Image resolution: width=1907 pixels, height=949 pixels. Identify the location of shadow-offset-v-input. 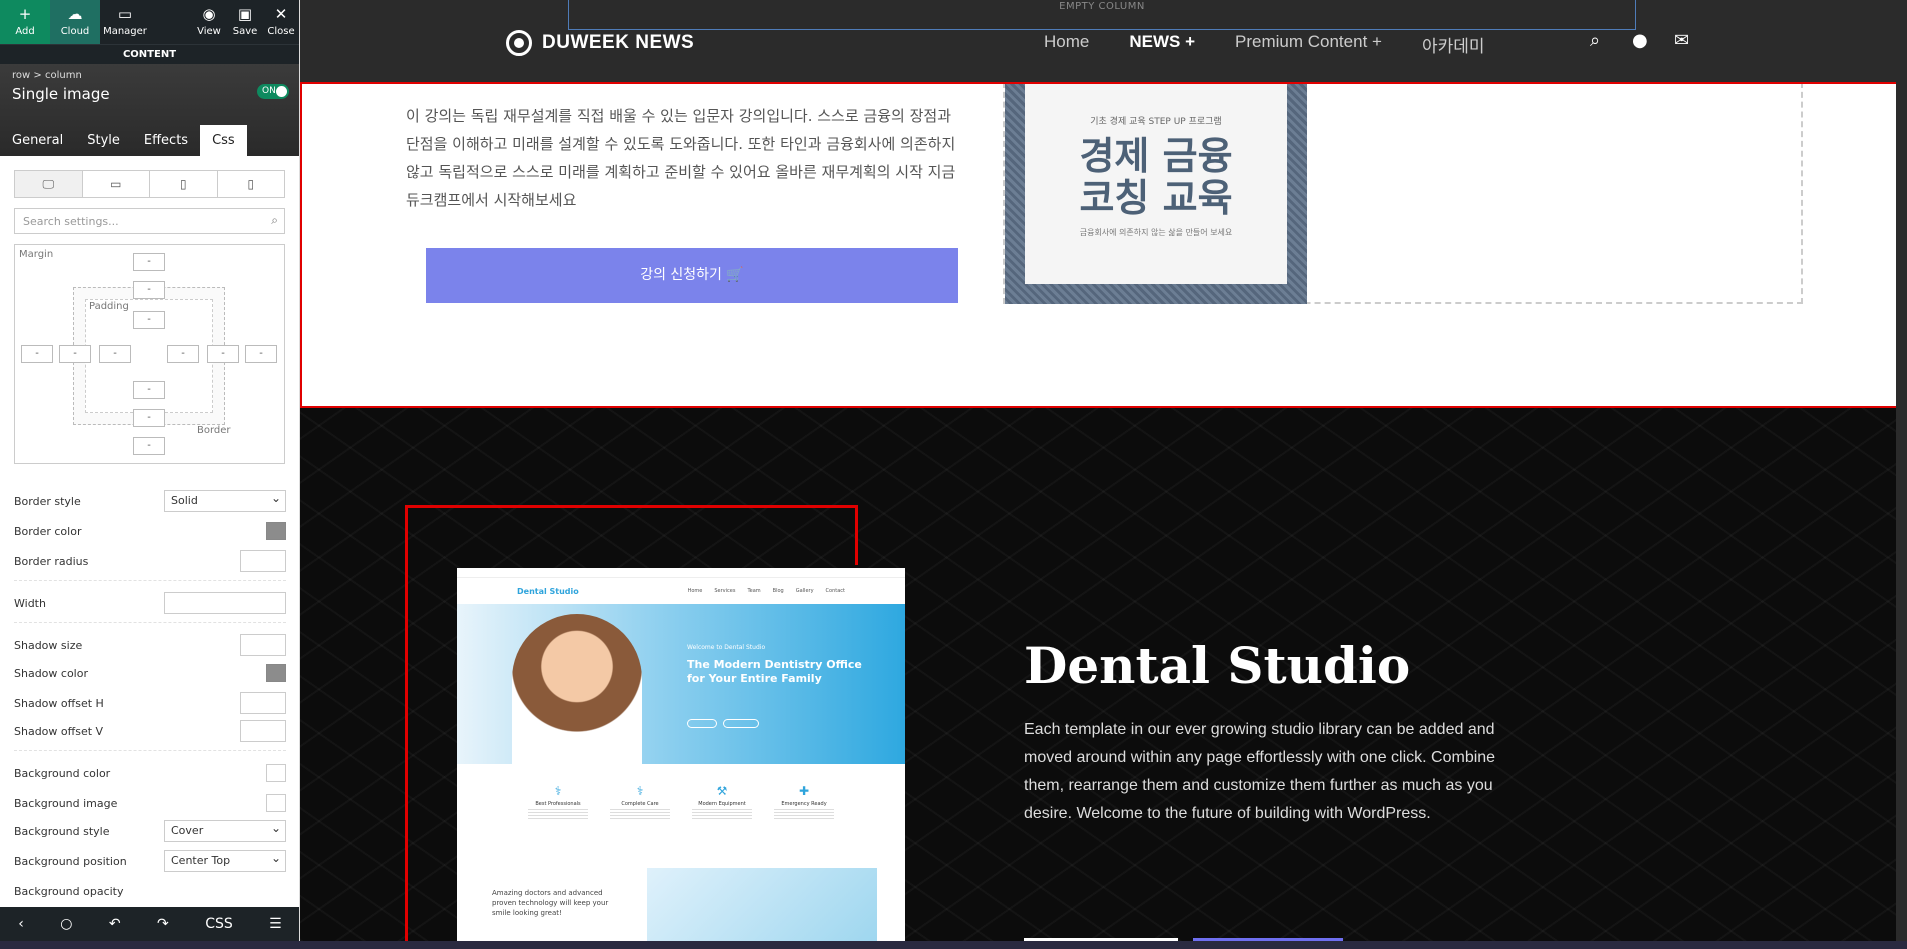
(263, 731).